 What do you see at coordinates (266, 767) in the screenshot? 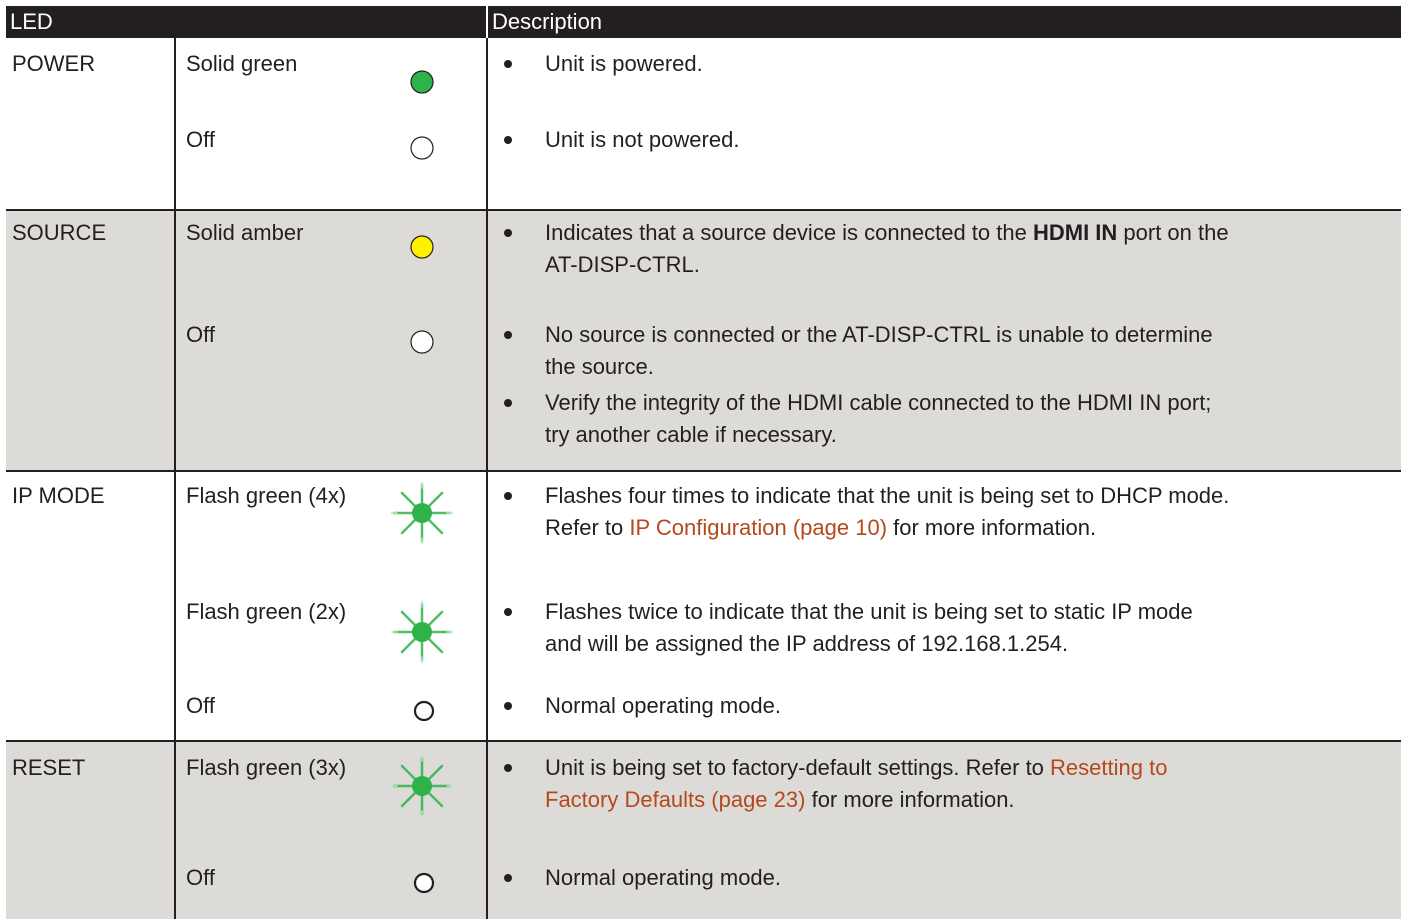
I see `led-state: Flash green (3x)` at bounding box center [266, 767].